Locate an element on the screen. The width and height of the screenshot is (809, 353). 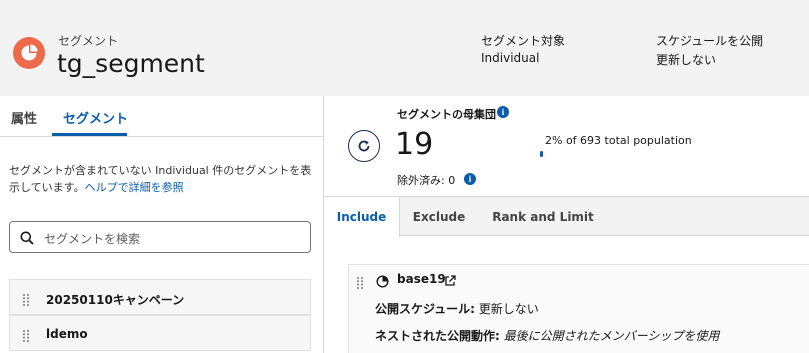
refresh-icon is located at coordinates (364, 146).